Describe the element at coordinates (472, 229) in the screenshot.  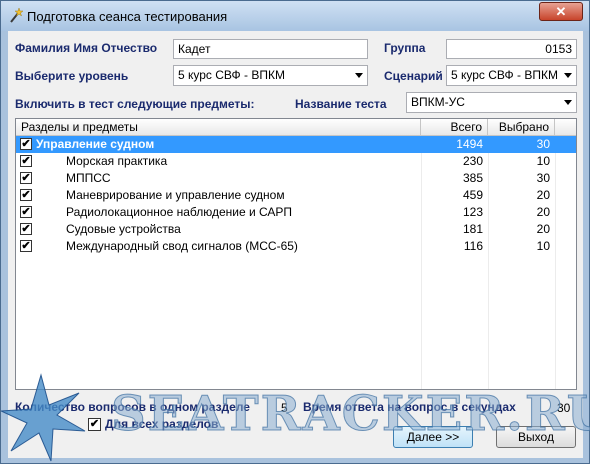
I see `row-total: 181` at that location.